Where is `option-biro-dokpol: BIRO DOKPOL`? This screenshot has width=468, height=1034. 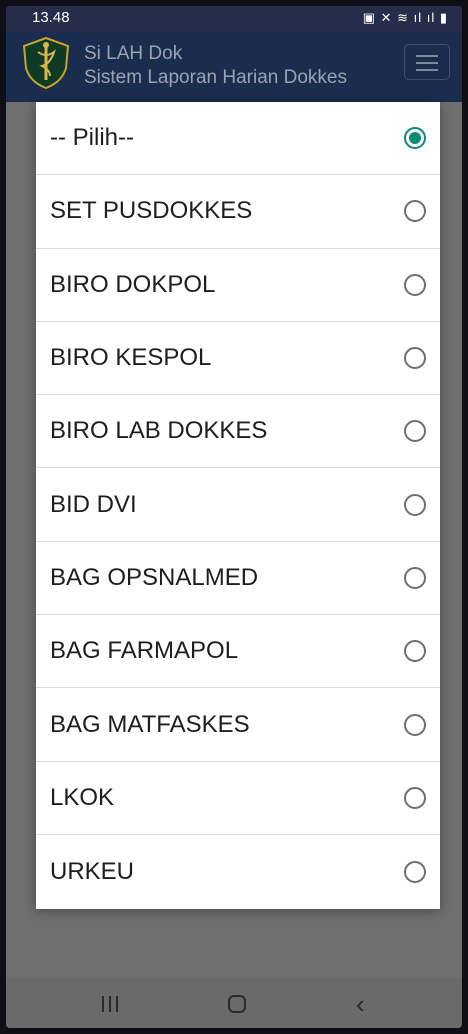
option-biro-dokpol: BIRO DOKPOL is located at coordinates (238, 285).